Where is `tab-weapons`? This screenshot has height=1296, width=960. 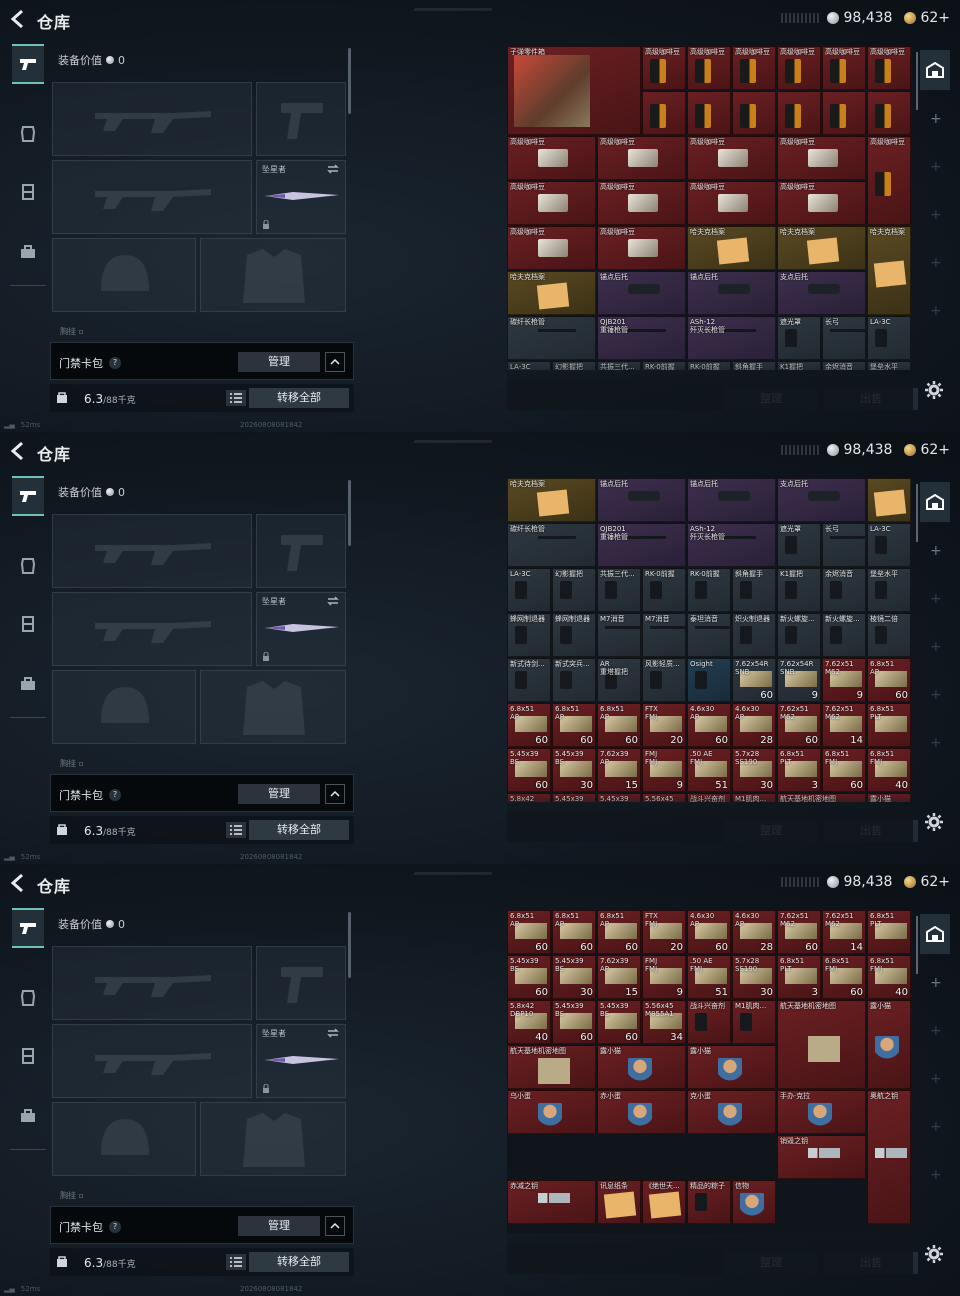 tab-weapons is located at coordinates (28, 64).